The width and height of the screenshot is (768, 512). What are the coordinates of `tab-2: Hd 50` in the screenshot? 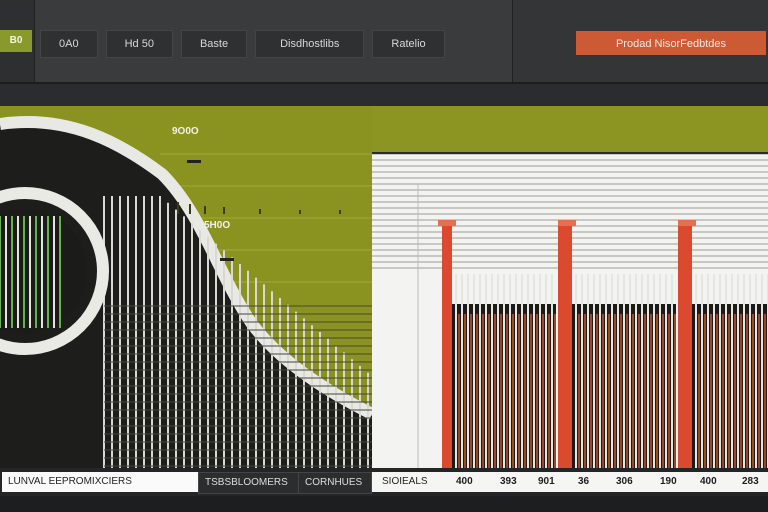 It's located at (139, 44).